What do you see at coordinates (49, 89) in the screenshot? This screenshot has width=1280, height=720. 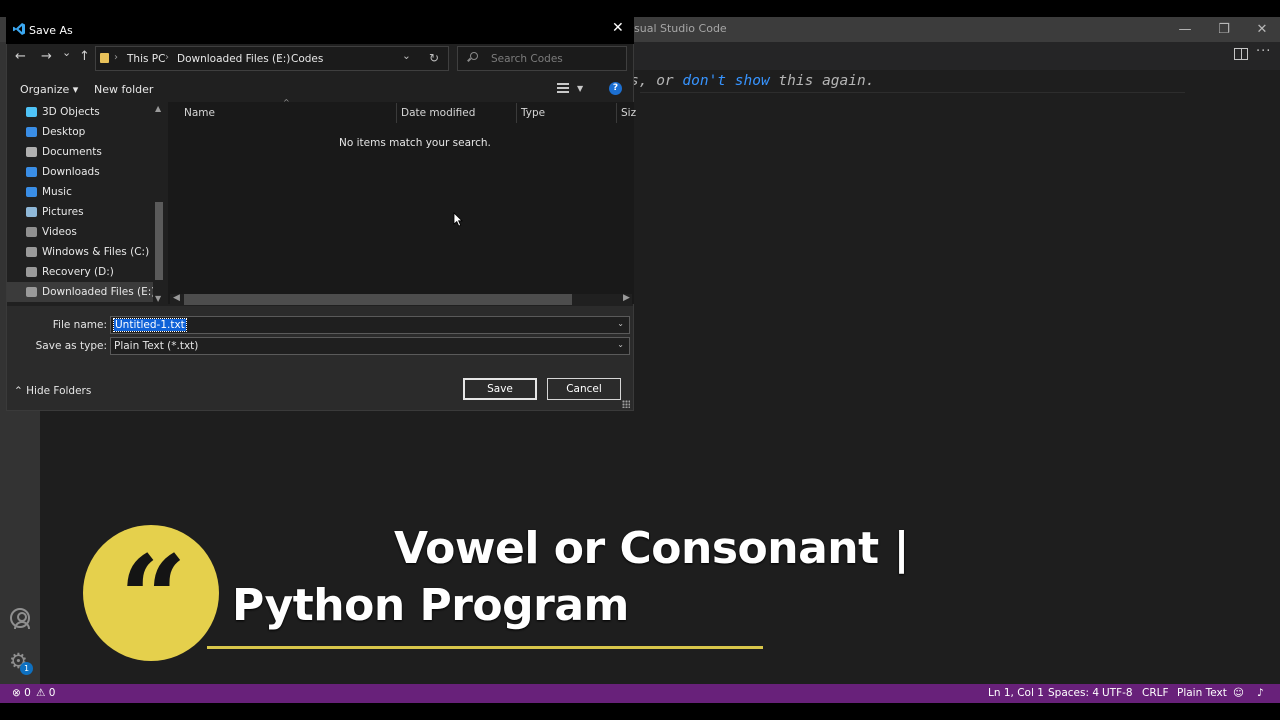 I see `organize-button: Organize ▾` at bounding box center [49, 89].